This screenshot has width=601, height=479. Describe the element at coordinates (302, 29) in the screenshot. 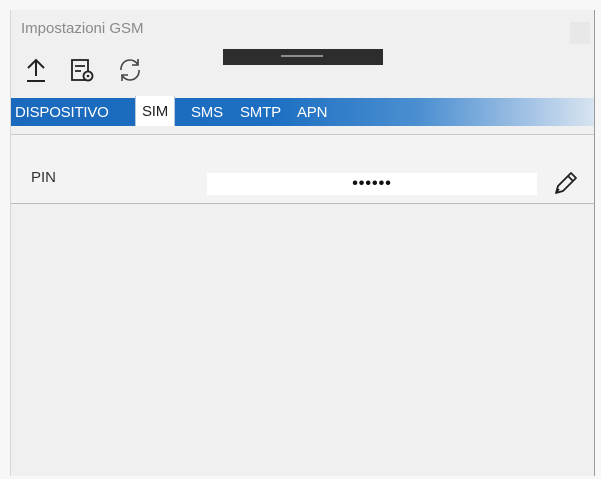

I see `title-bar: Impostazioni GSM` at that location.